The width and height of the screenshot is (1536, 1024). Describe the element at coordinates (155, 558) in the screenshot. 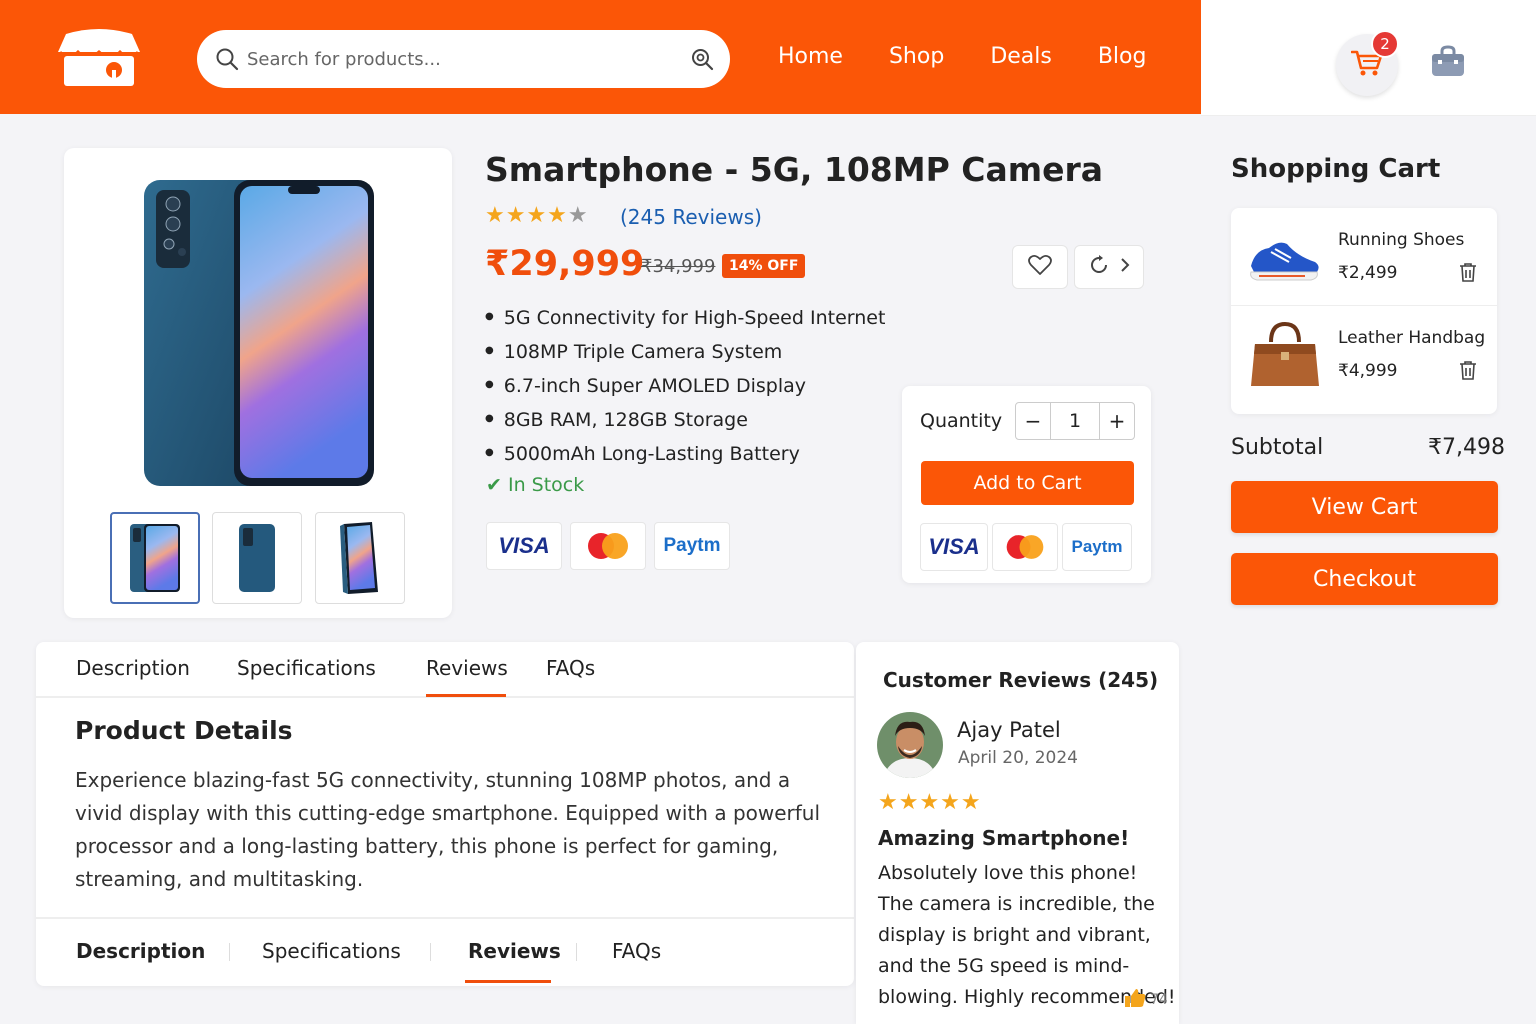

I see `thumbnail-front` at that location.